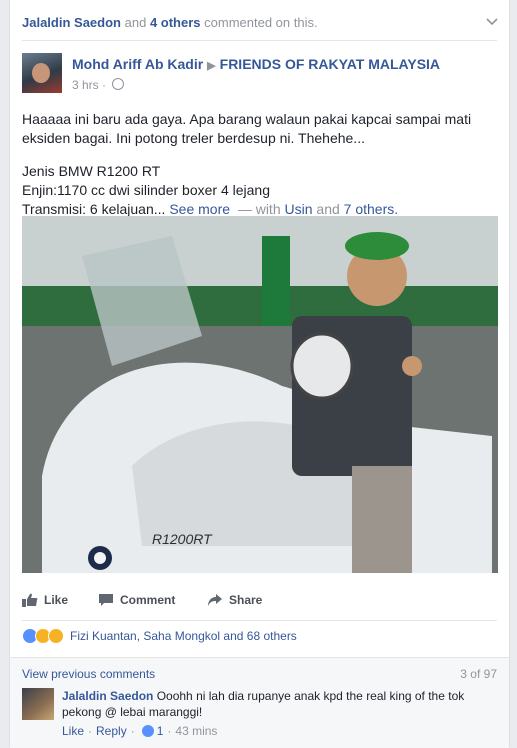 The height and width of the screenshot is (748, 517). I want to click on tag-usin: Usin, so click(299, 209).